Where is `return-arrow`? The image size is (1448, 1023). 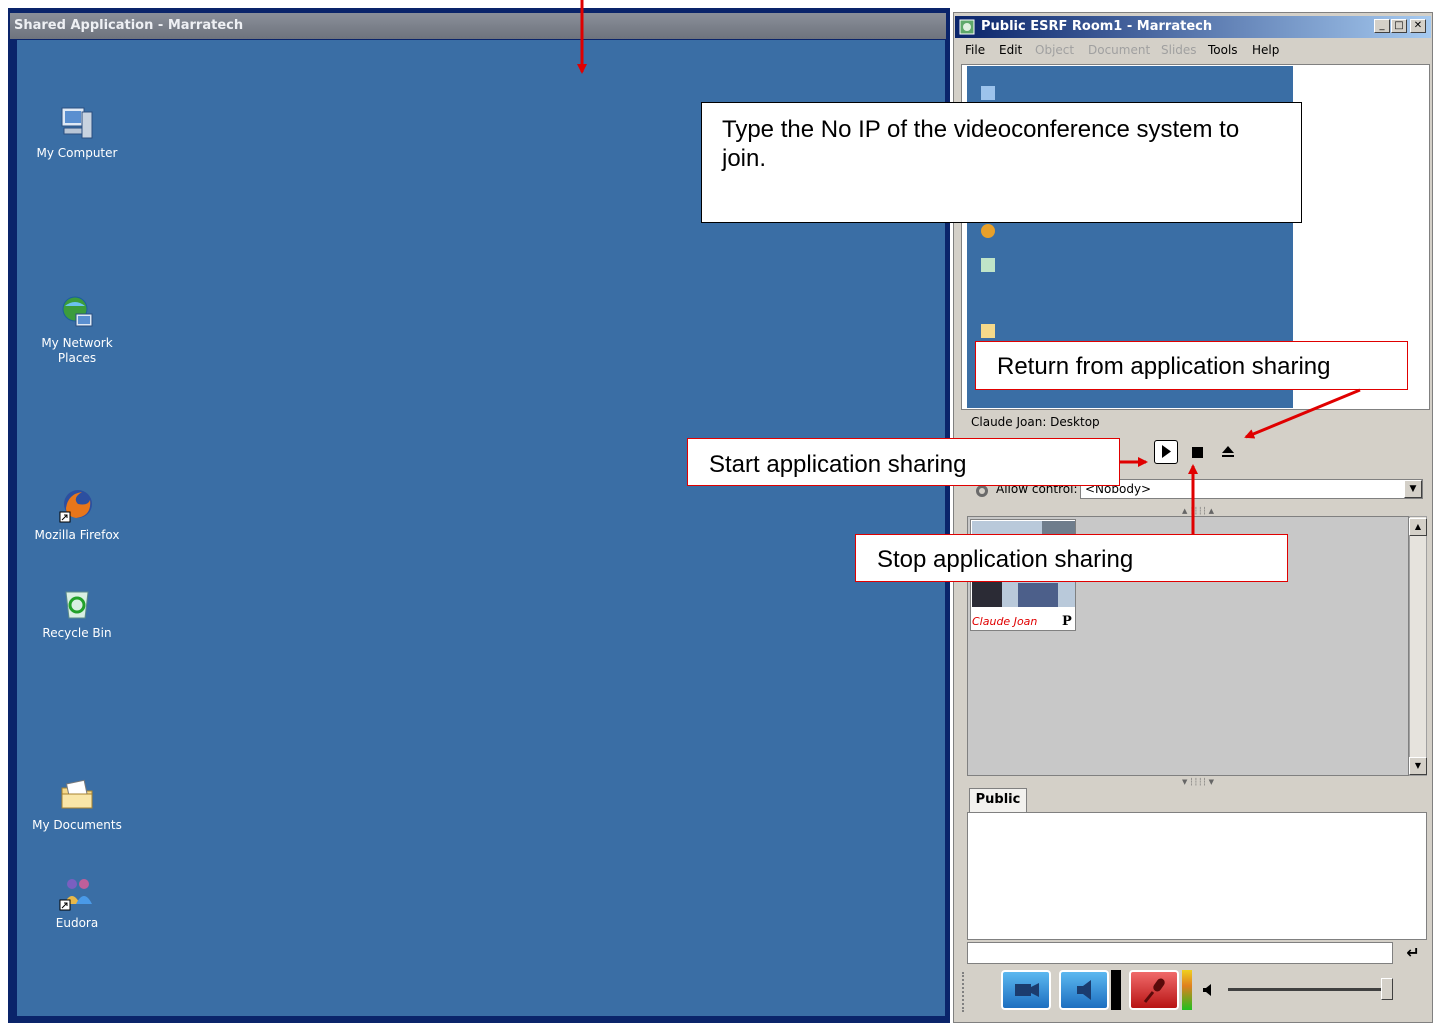
return-arrow is located at coordinates (1302, 413).